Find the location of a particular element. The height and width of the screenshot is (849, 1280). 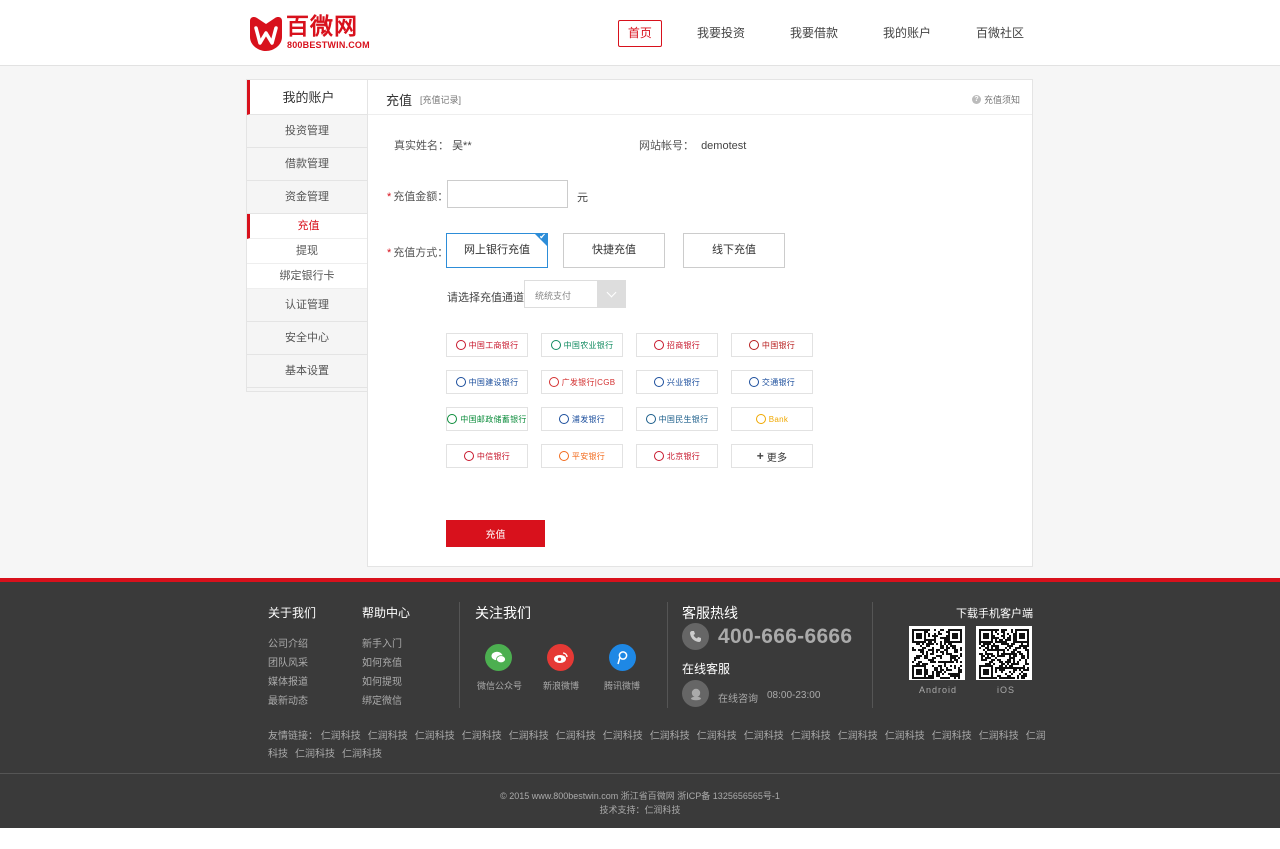

amount-input is located at coordinates (507, 194).